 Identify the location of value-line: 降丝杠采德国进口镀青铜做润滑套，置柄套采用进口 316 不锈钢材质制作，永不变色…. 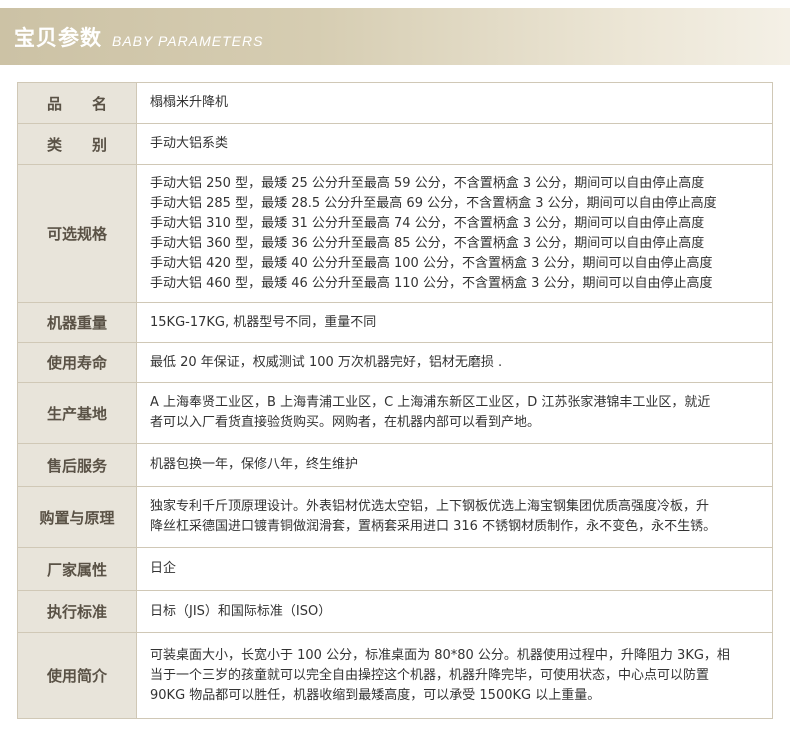
(433, 526).